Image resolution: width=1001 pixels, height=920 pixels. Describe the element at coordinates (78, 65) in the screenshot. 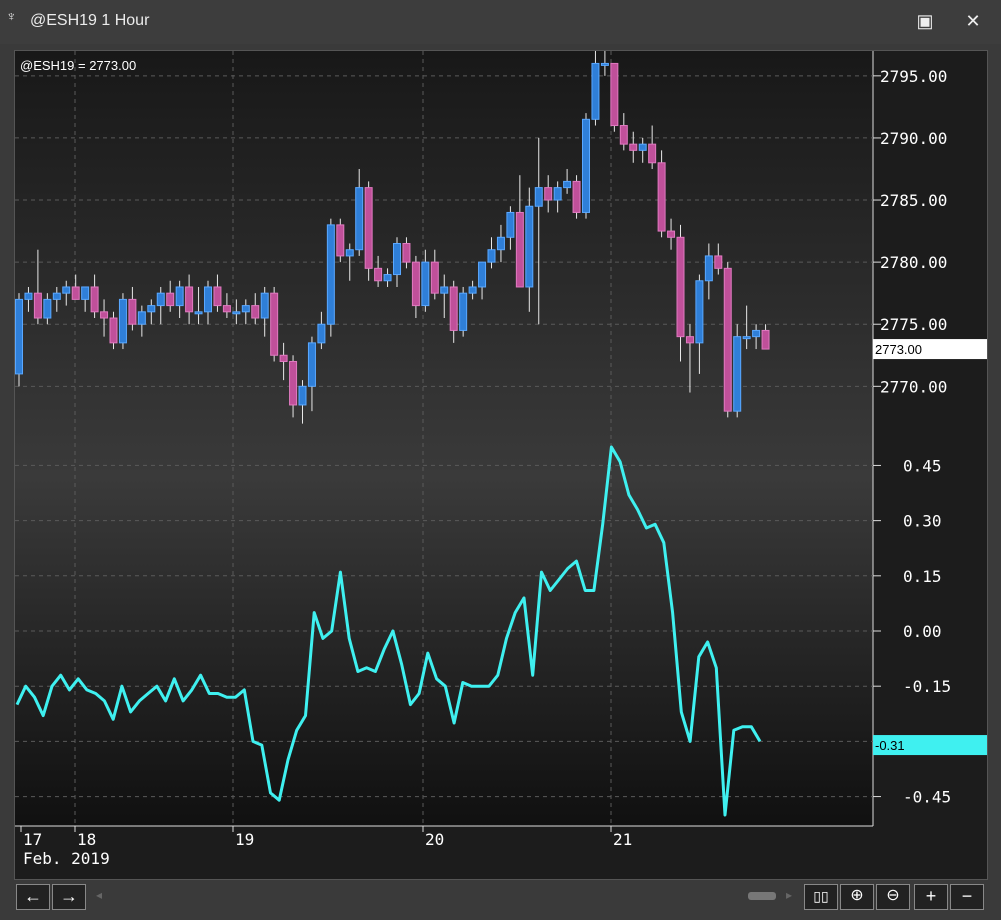

I see `symbol-price-label: @ESH19 = 2773.00` at that location.